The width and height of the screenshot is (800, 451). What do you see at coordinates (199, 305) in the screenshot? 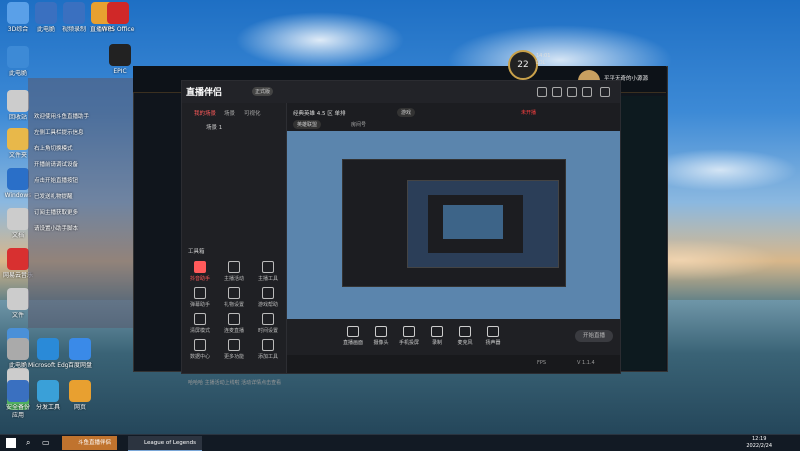
I see `tool-label: 弹幕助手` at bounding box center [199, 305].